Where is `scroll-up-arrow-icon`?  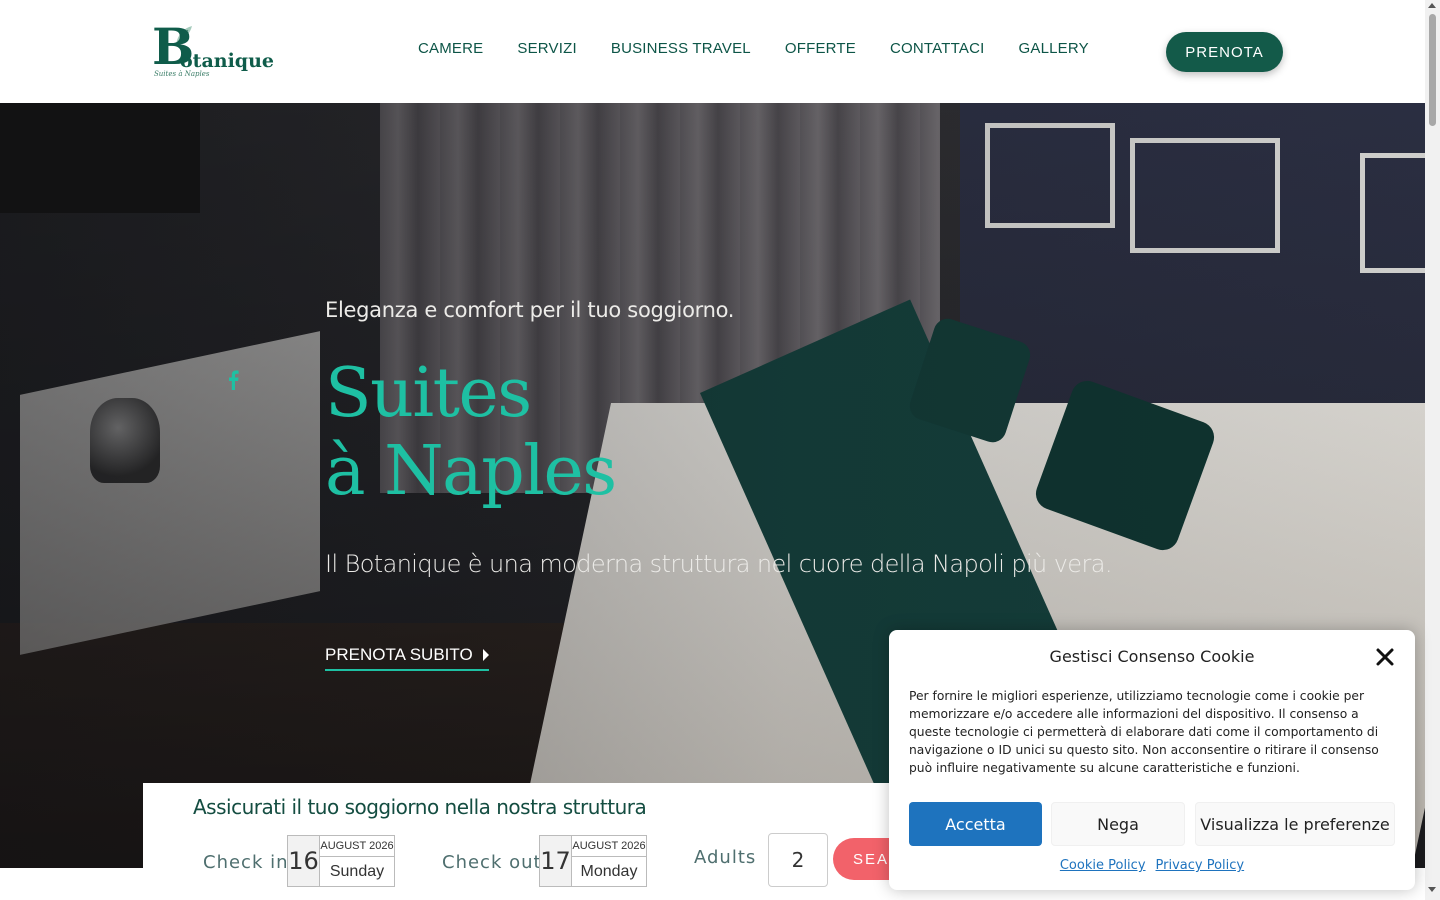 scroll-up-arrow-icon is located at coordinates (1432, 5).